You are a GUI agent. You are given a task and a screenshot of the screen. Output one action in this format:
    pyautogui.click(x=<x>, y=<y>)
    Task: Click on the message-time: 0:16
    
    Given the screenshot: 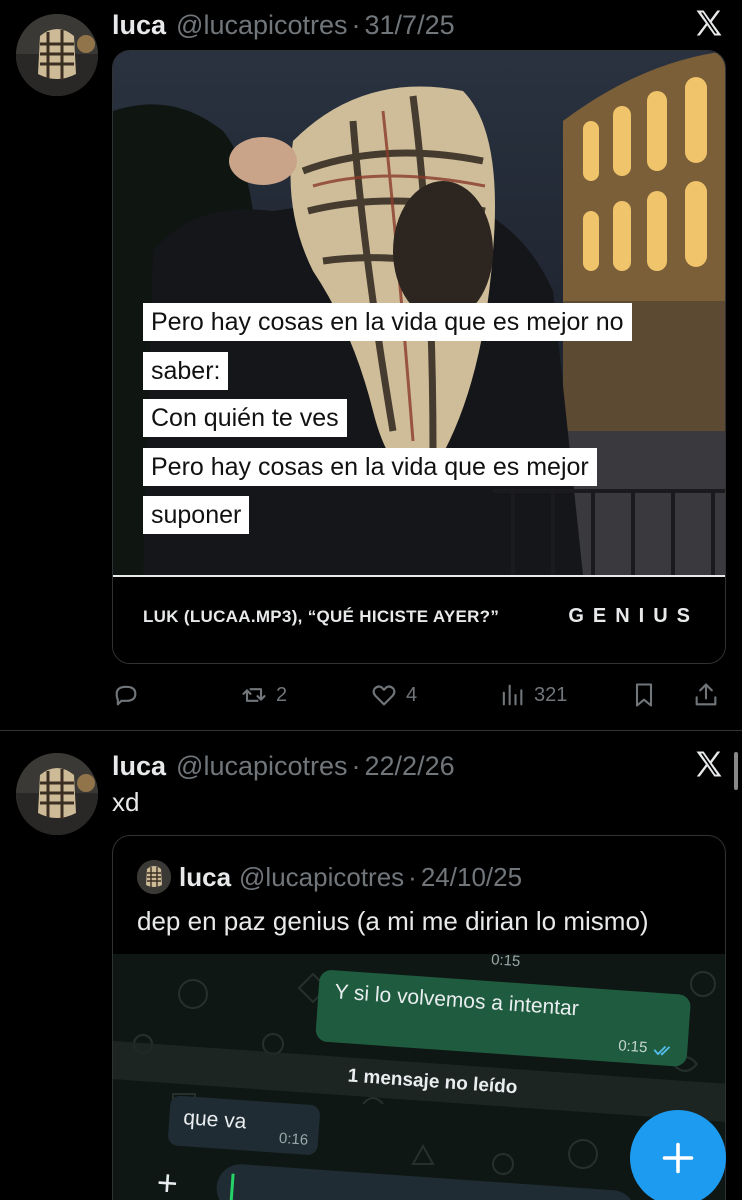 What is the action you would take?
    pyautogui.click(x=293, y=1139)
    